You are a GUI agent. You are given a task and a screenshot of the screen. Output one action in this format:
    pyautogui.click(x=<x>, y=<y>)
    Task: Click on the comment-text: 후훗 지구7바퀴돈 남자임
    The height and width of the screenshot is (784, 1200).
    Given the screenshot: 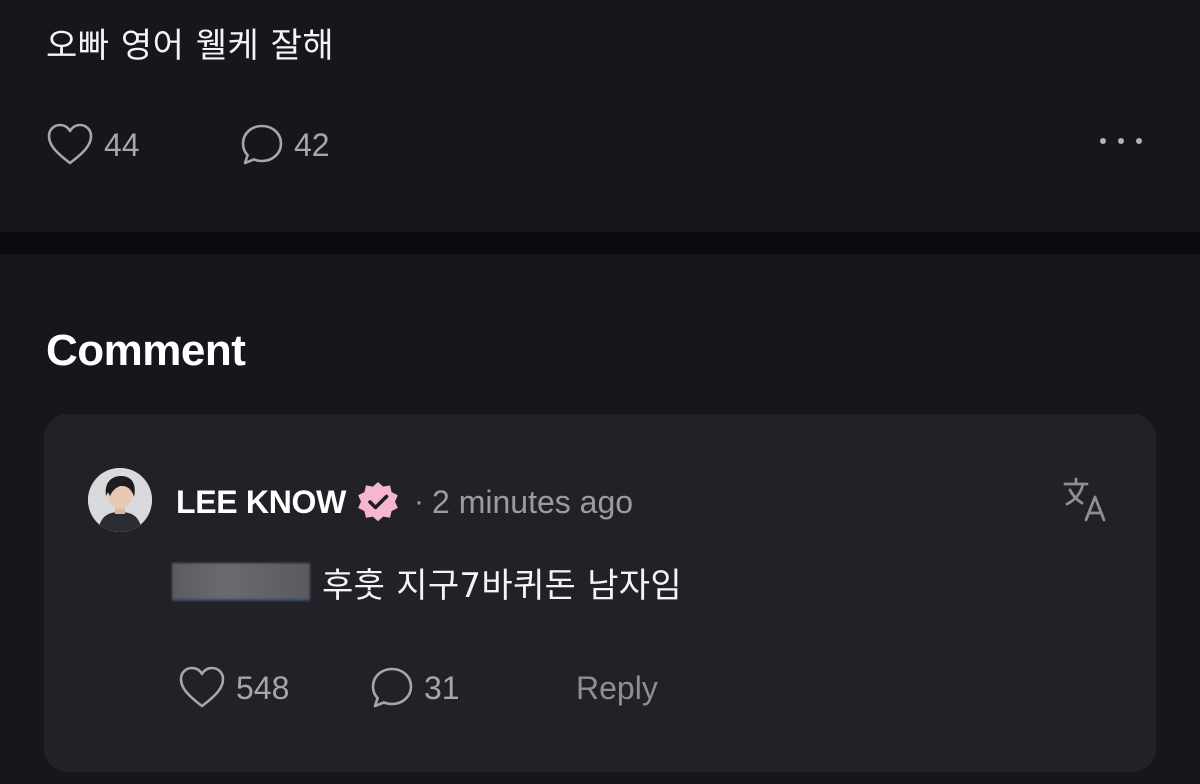 What is the action you would take?
    pyautogui.click(x=502, y=585)
    